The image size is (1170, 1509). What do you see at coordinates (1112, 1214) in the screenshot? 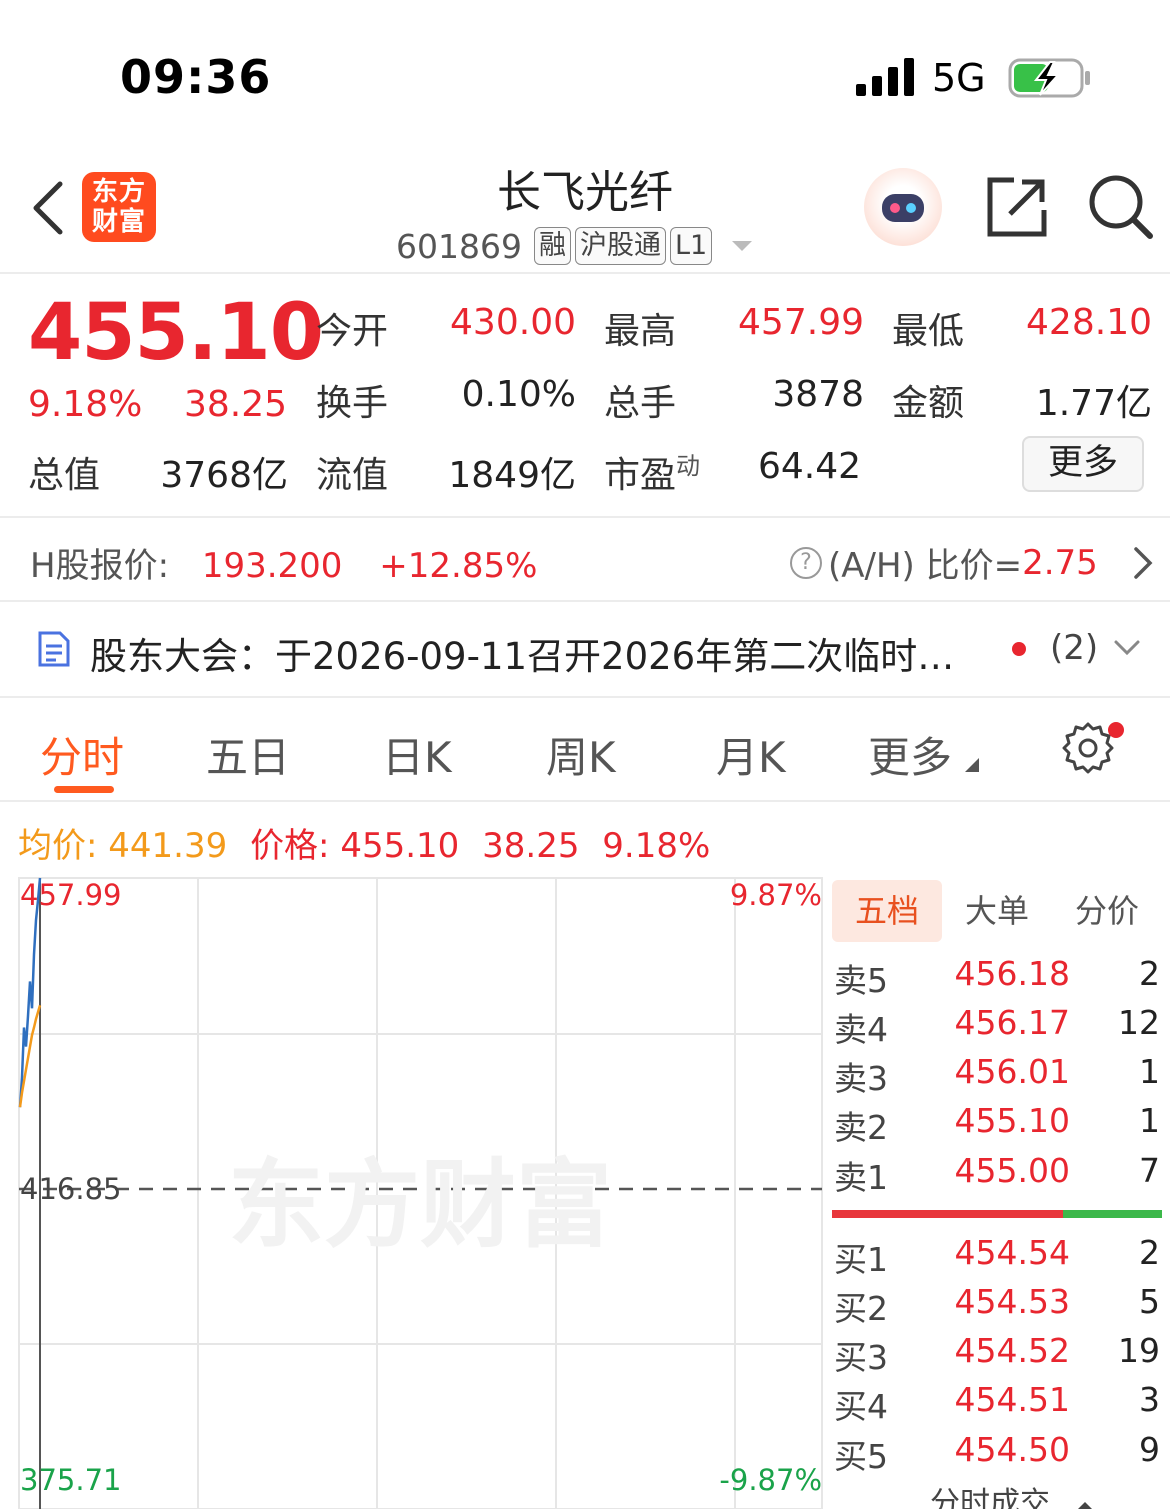
I see `buy-ratio-fill` at bounding box center [1112, 1214].